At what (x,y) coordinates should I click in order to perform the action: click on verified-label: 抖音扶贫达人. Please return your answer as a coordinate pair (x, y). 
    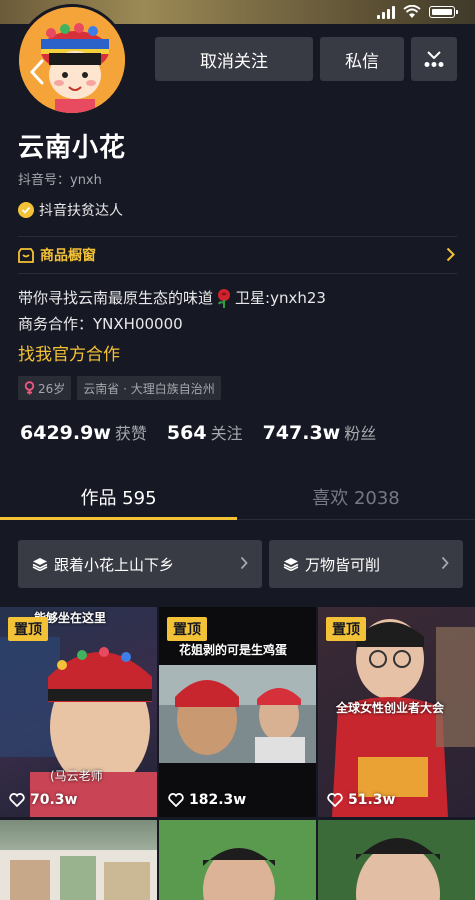
    Looking at the image, I should click on (81, 211).